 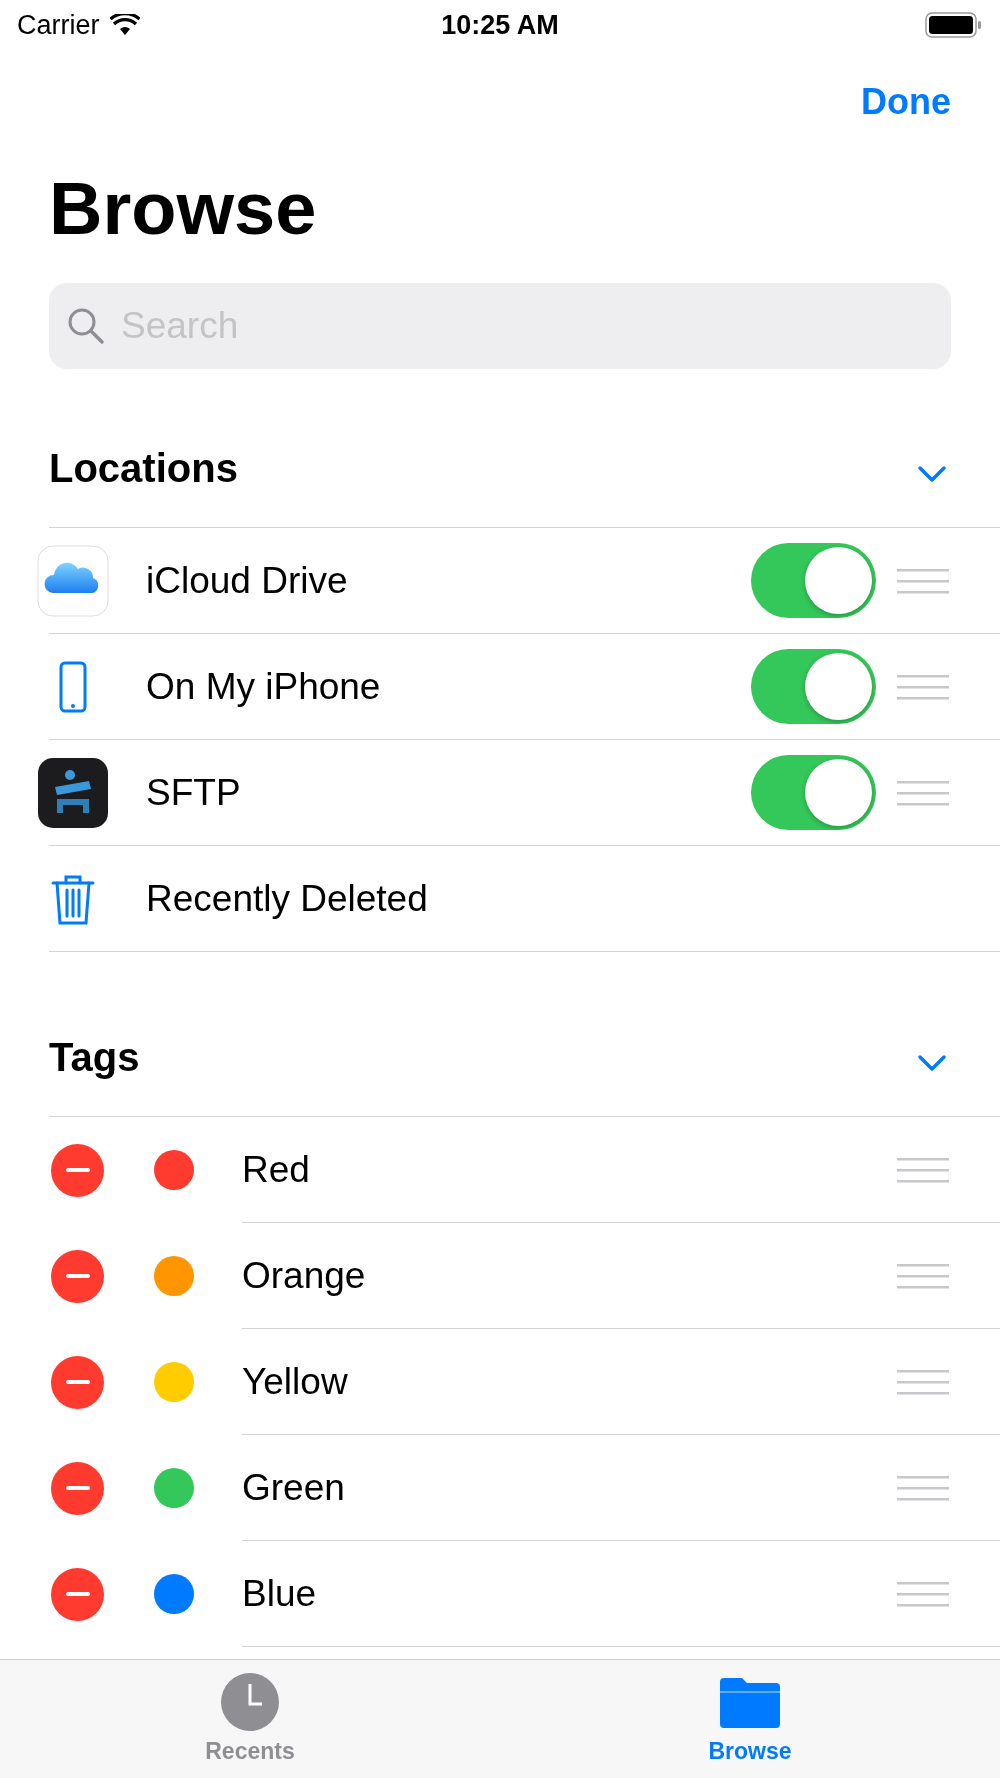 I want to click on section-title: Locations, so click(x=143, y=469).